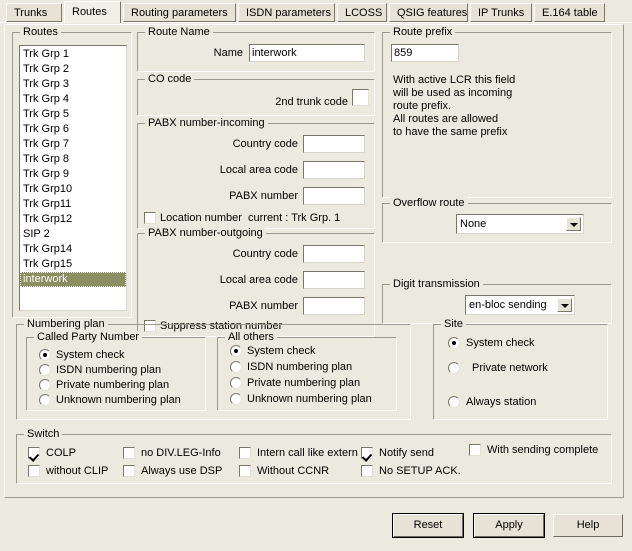 The image size is (632, 551). What do you see at coordinates (182, 471) in the screenshot?
I see `switch-label-always-use-dsp: Always use DSP` at bounding box center [182, 471].